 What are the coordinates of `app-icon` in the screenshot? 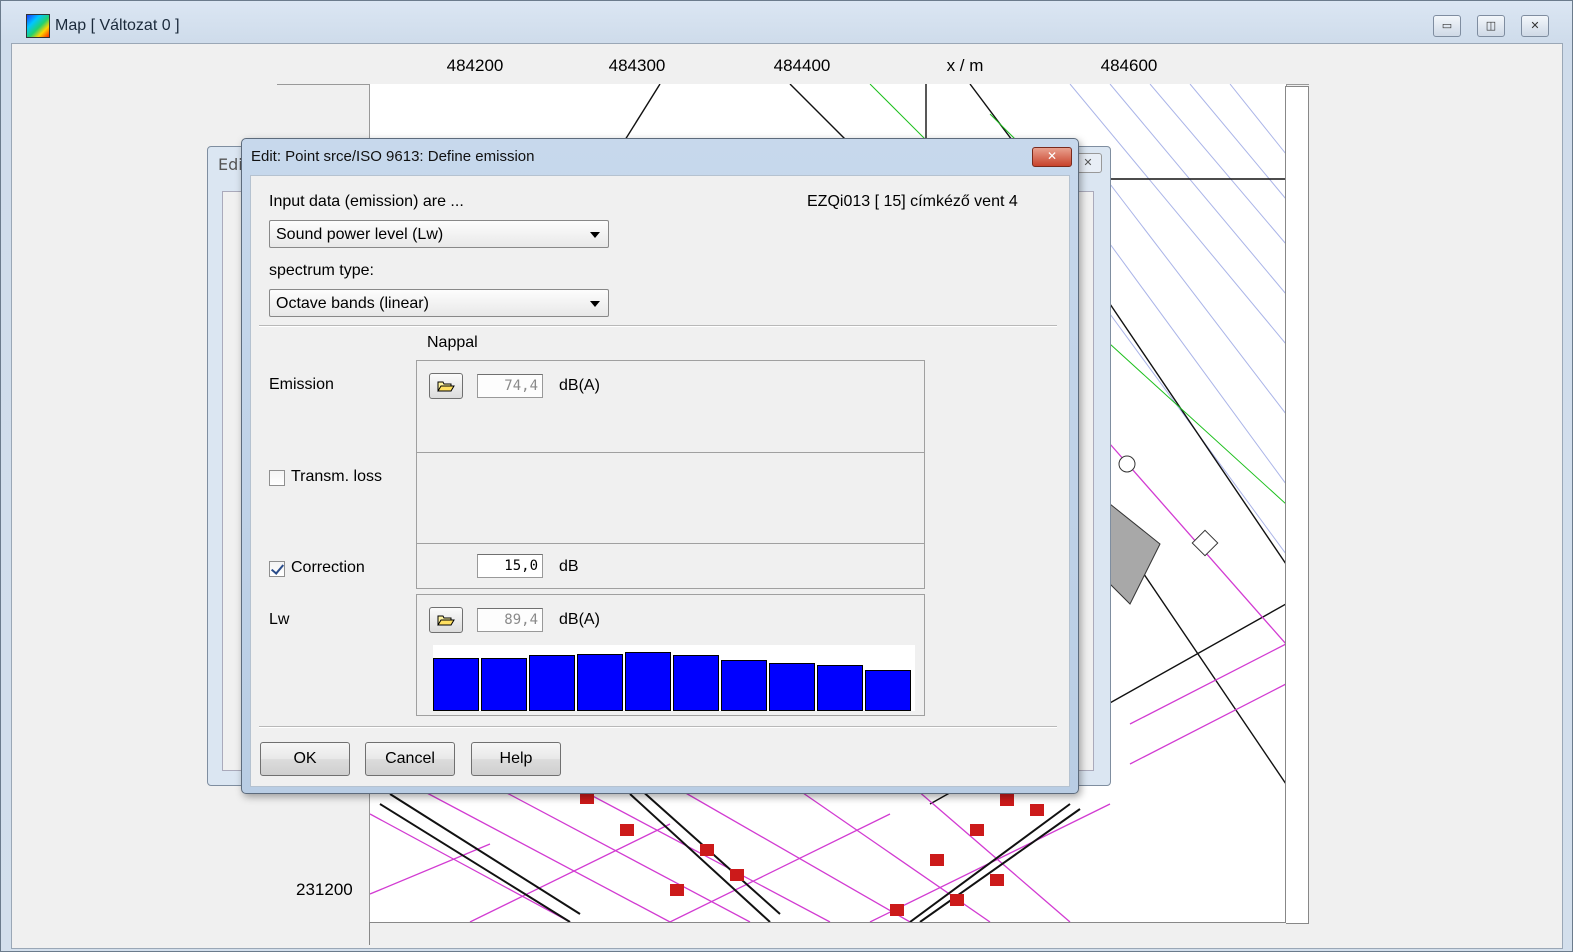 It's located at (38, 26).